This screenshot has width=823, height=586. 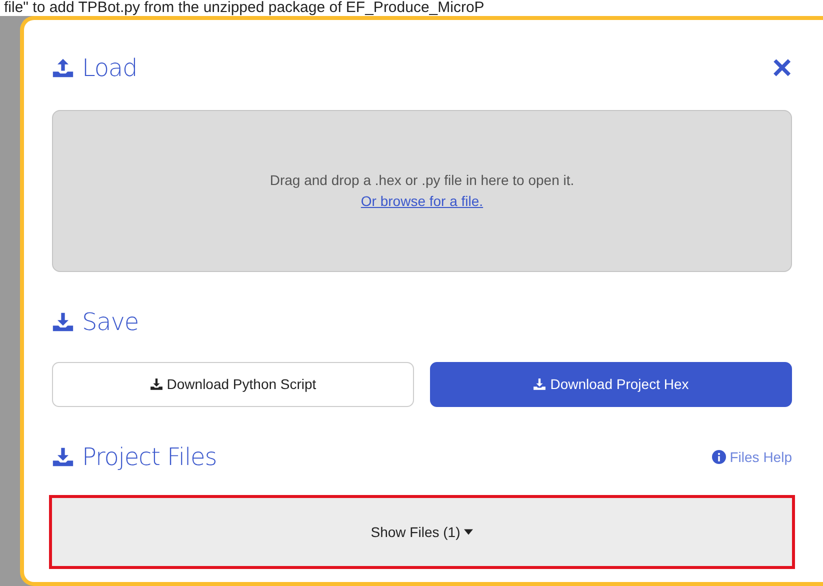 What do you see at coordinates (110, 68) in the screenshot?
I see `section-heading: Load` at bounding box center [110, 68].